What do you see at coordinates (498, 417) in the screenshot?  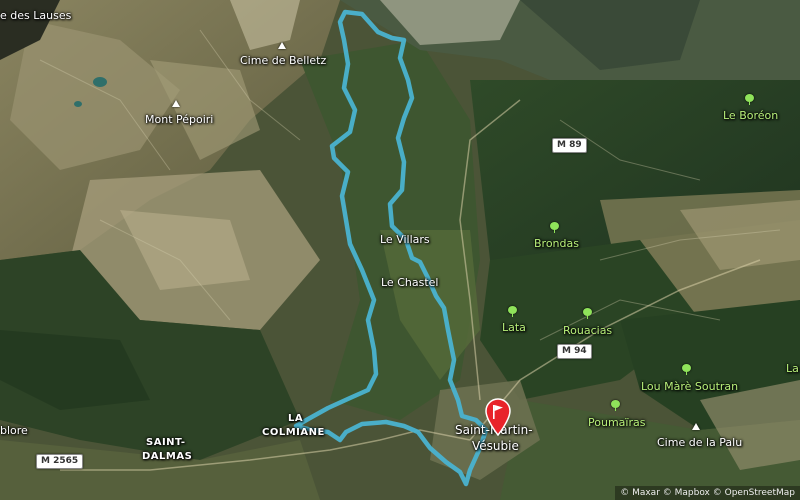 I see `flag-marker-icon` at bounding box center [498, 417].